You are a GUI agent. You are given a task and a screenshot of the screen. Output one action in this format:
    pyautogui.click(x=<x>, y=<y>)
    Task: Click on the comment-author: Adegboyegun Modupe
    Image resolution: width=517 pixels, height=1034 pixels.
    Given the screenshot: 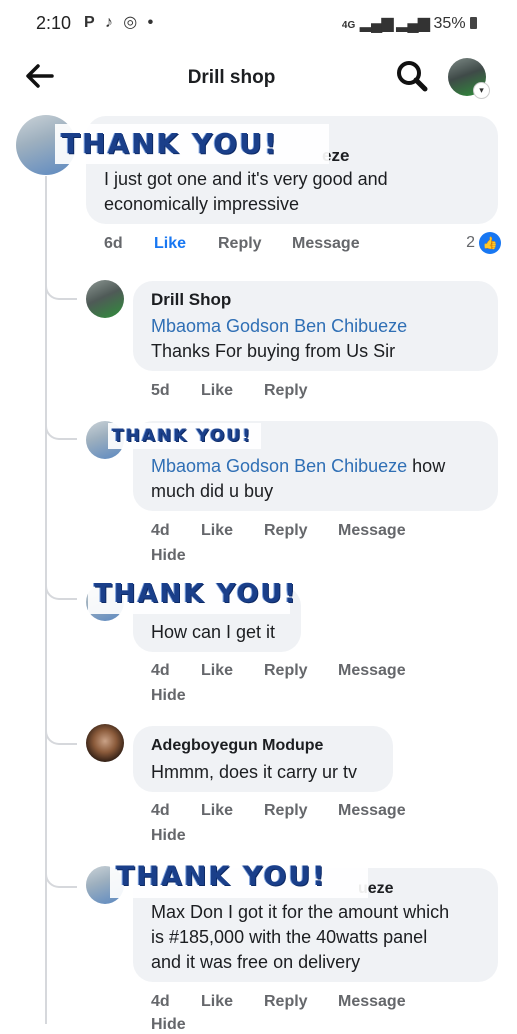 What is the action you would take?
    pyautogui.click(x=237, y=746)
    